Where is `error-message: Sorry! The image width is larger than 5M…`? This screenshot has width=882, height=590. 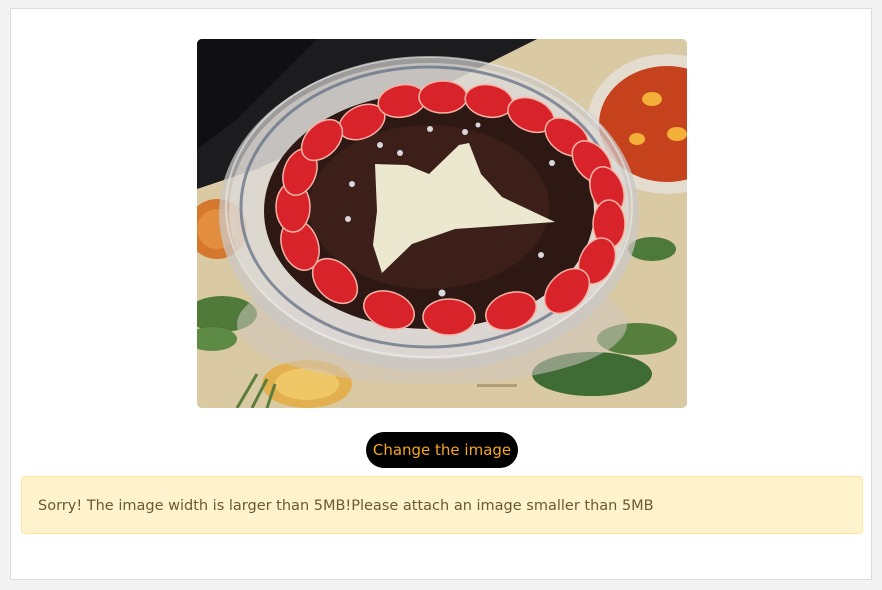 error-message: Sorry! The image width is larger than 5M… is located at coordinates (346, 506).